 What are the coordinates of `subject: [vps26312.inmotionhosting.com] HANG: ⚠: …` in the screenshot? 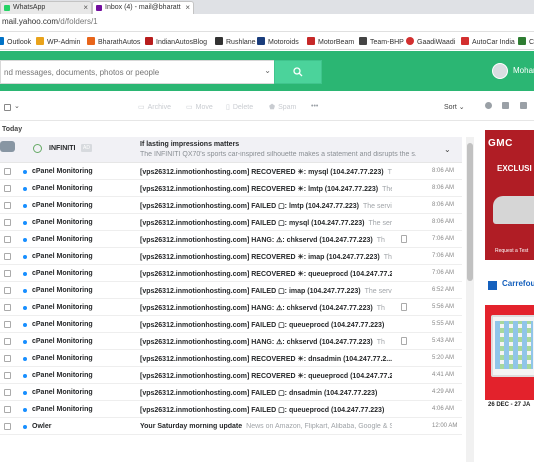 It's located at (262, 308).